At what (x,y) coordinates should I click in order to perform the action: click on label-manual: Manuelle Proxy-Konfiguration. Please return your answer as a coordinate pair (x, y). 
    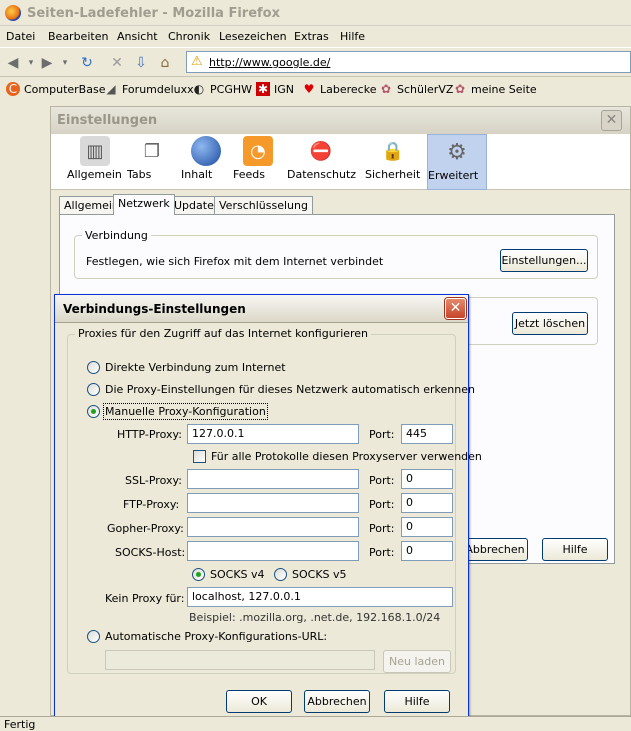
    Looking at the image, I should click on (185, 411).